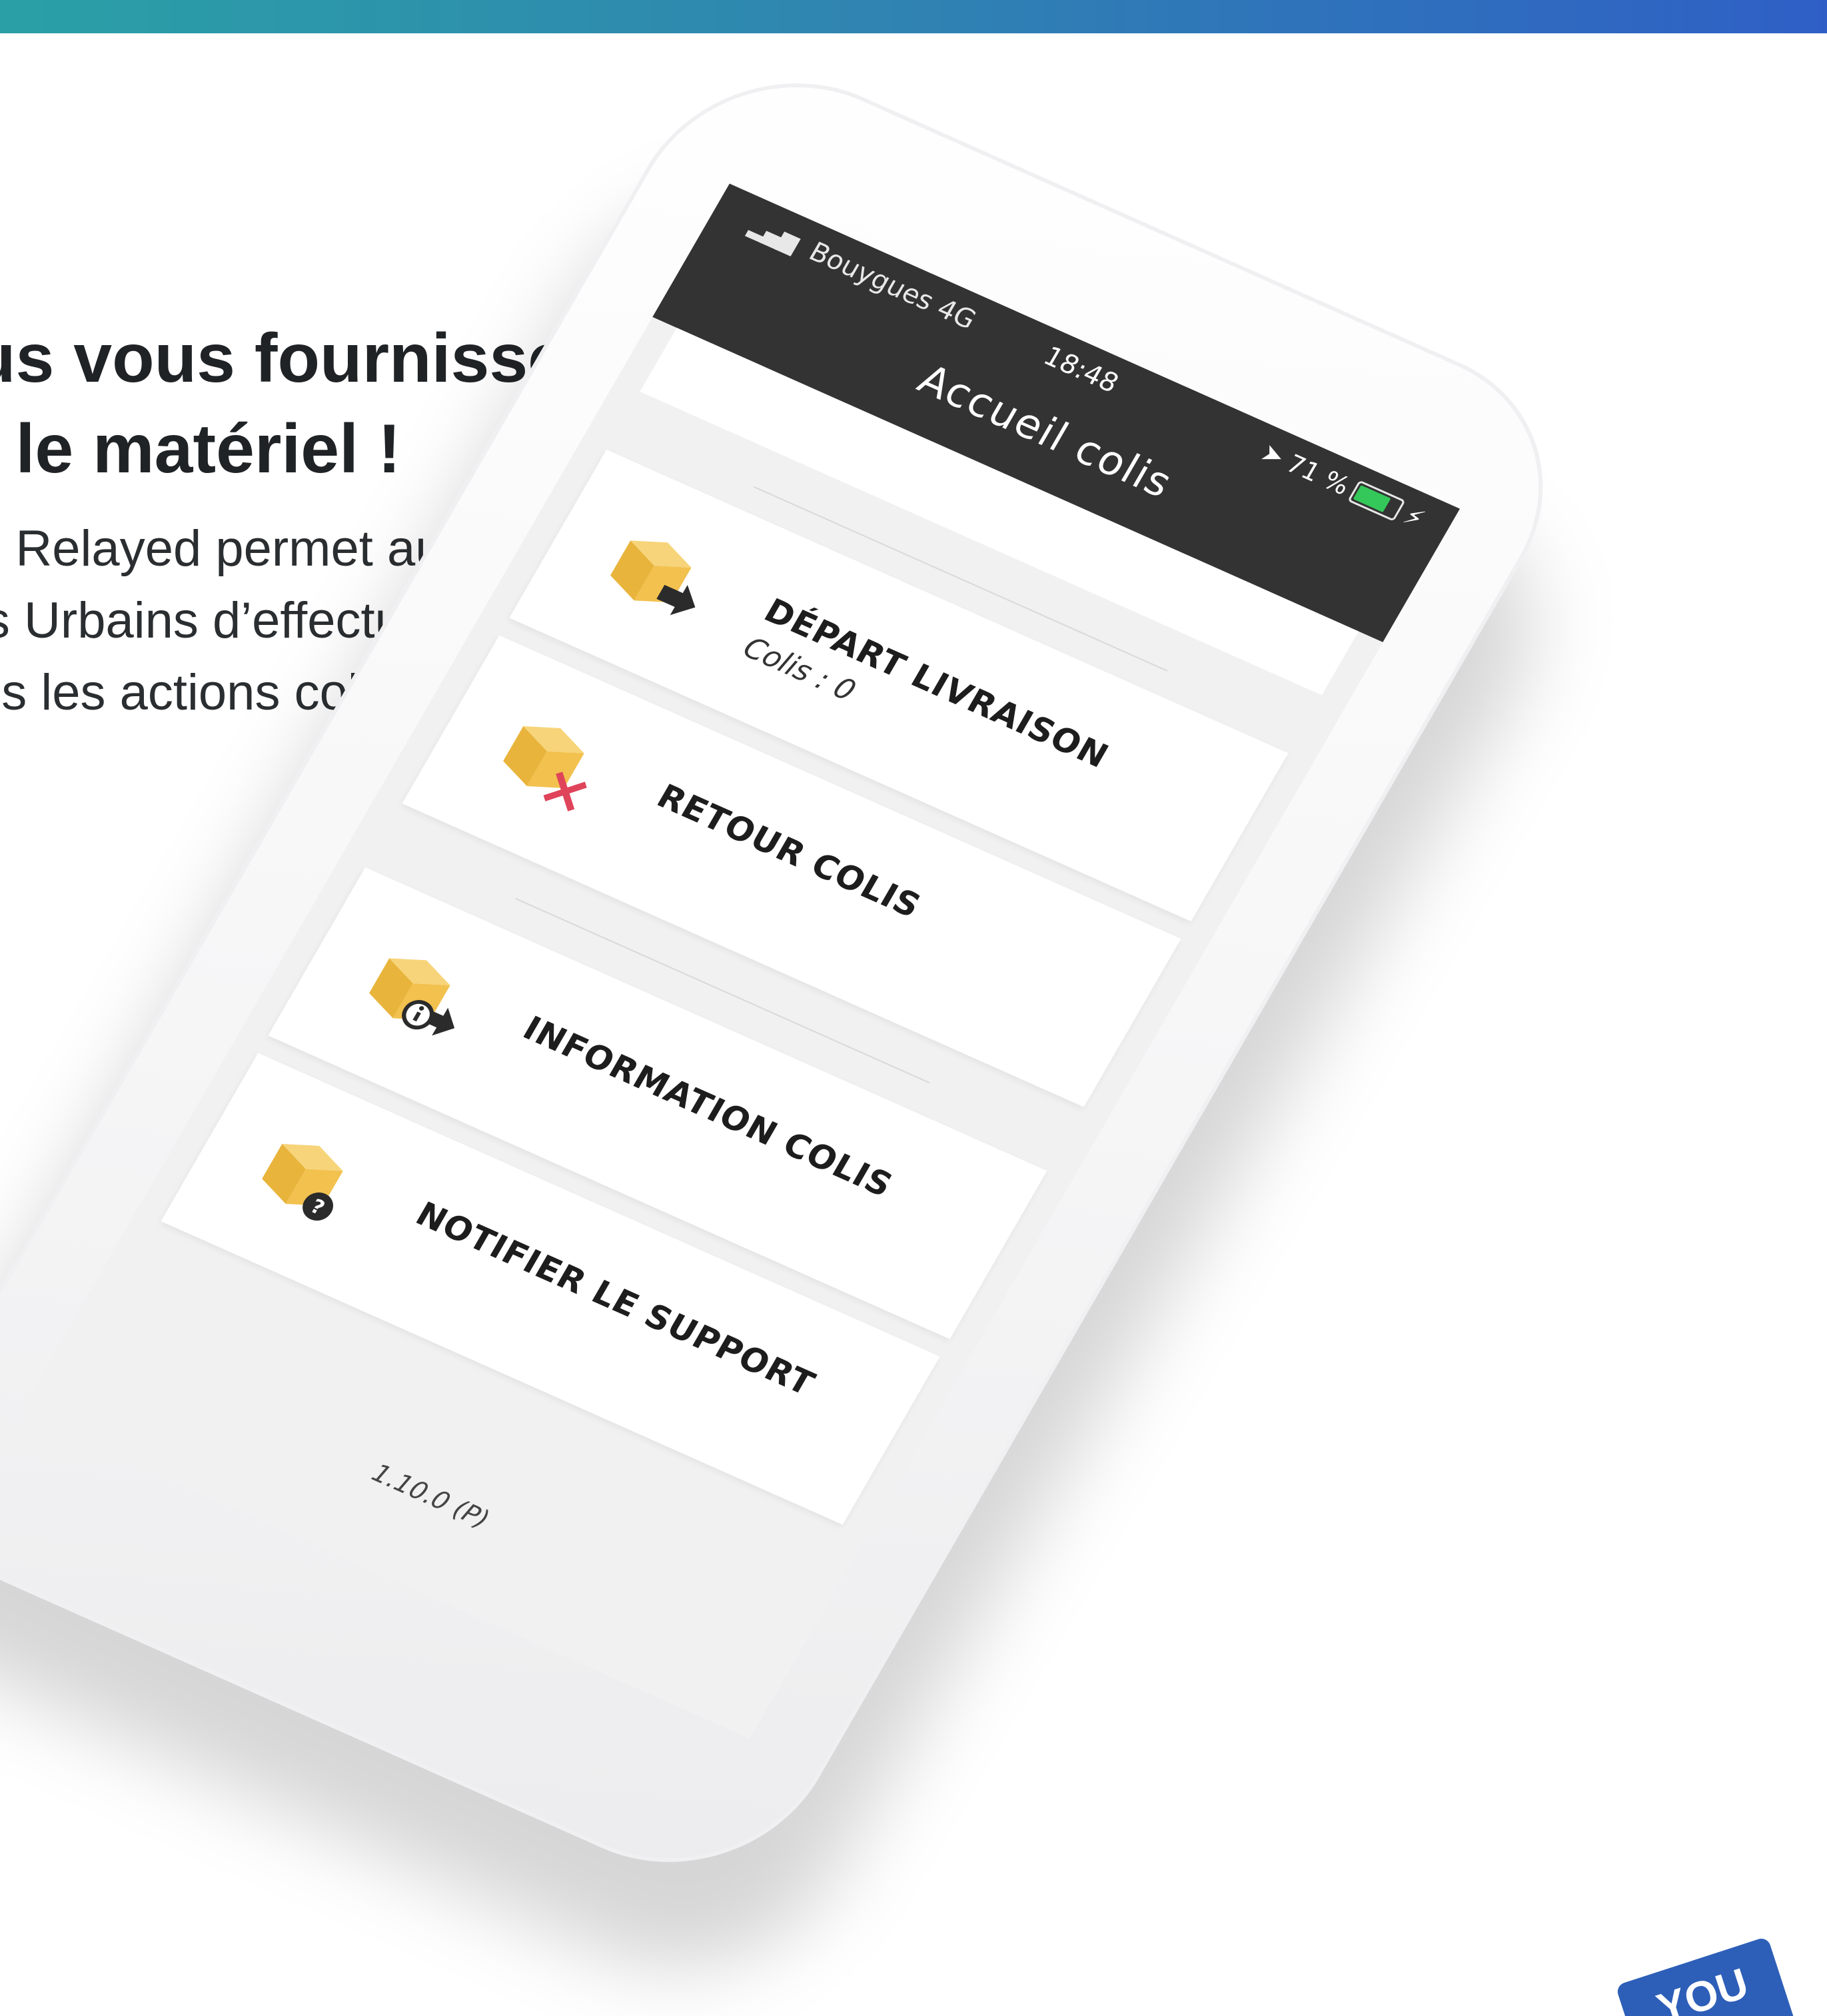 The width and height of the screenshot is (1827, 2016). What do you see at coordinates (1318, 474) in the screenshot?
I see `battery-percent: 71 %` at bounding box center [1318, 474].